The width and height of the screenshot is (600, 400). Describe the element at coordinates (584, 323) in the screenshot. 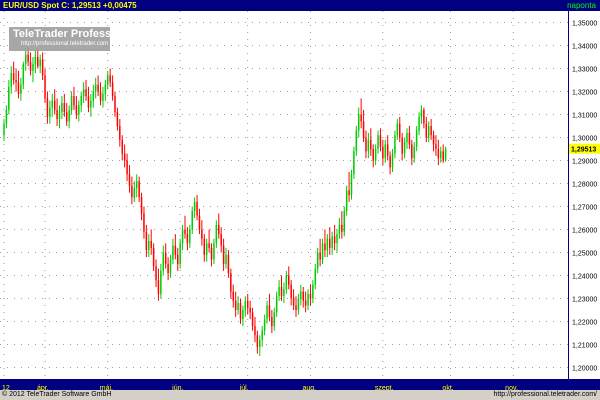

I see `y-tick-label: 1,22000` at that location.